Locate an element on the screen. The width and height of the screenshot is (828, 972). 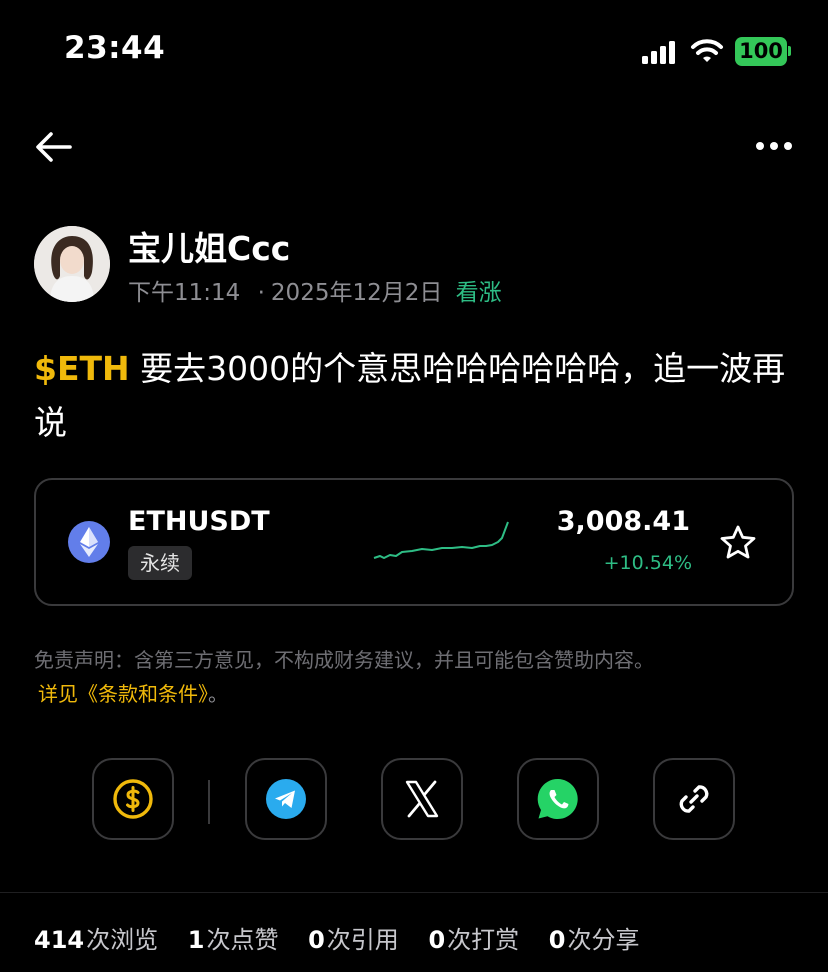
ticker-change: +10.54% is located at coordinates (647, 563).